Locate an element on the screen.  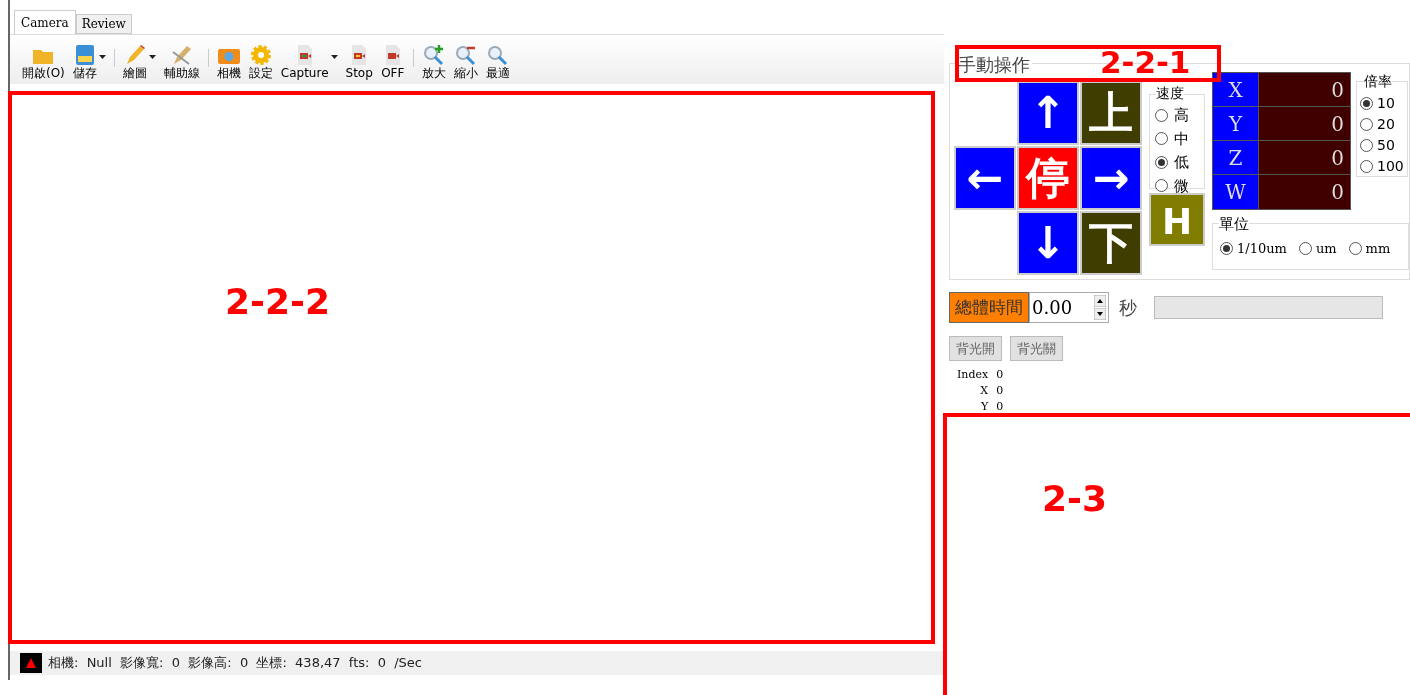
spin-down-icon is located at coordinates (1100, 314).